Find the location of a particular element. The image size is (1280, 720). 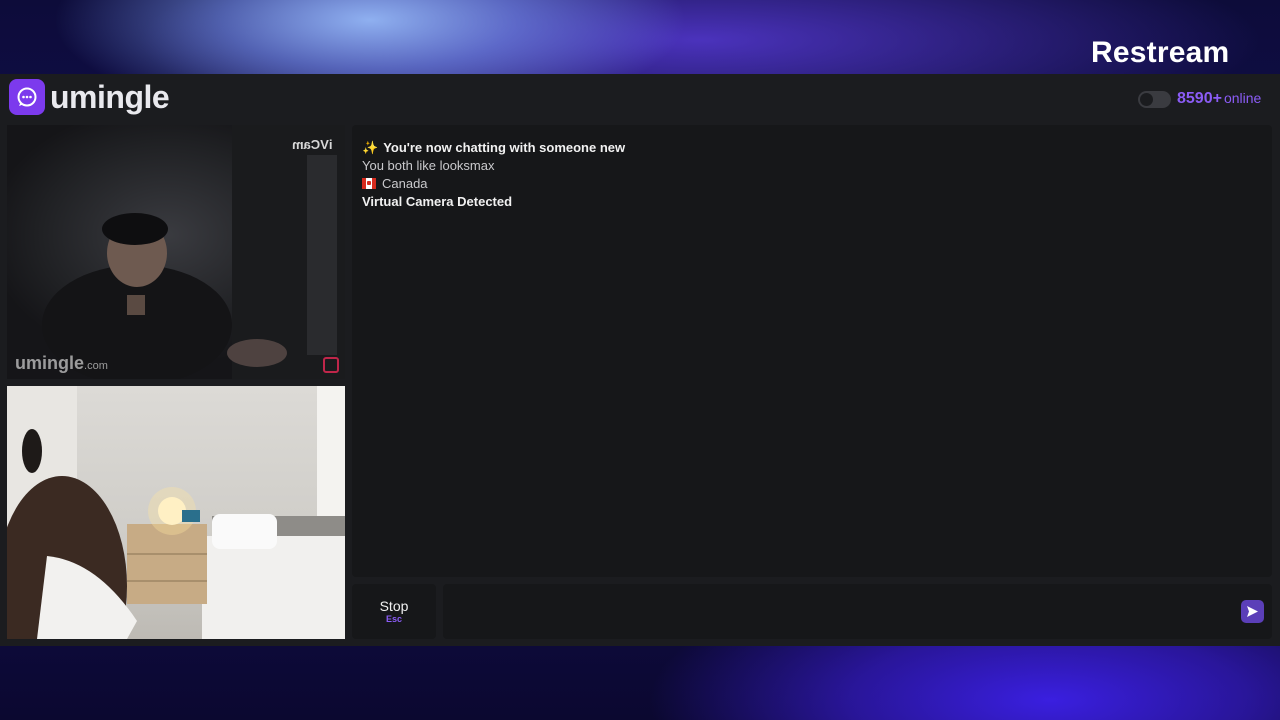

canada-flag-icon is located at coordinates (369, 183).